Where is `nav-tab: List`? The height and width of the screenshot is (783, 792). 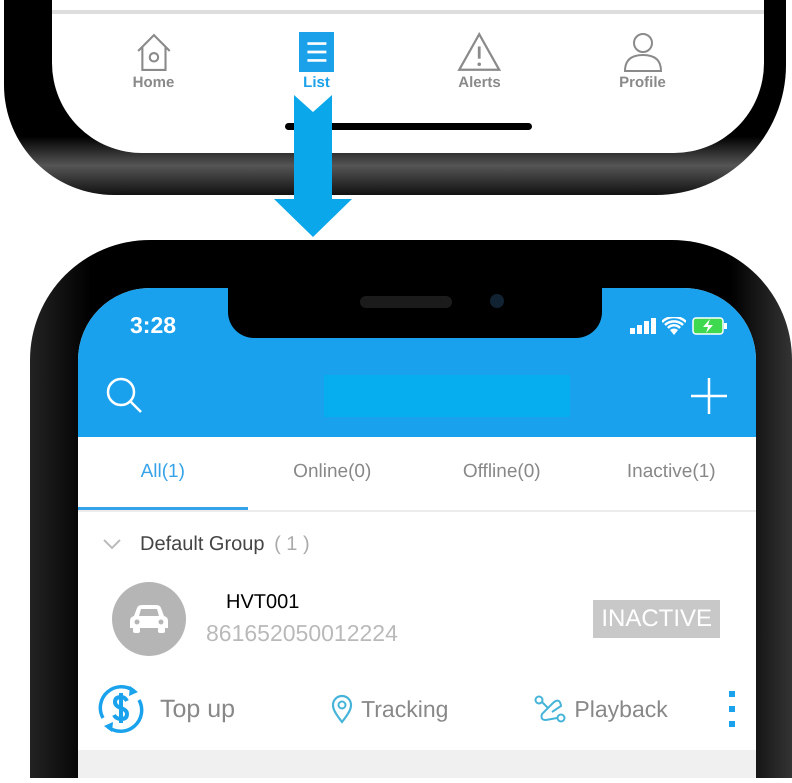
nav-tab: List is located at coordinates (316, 61).